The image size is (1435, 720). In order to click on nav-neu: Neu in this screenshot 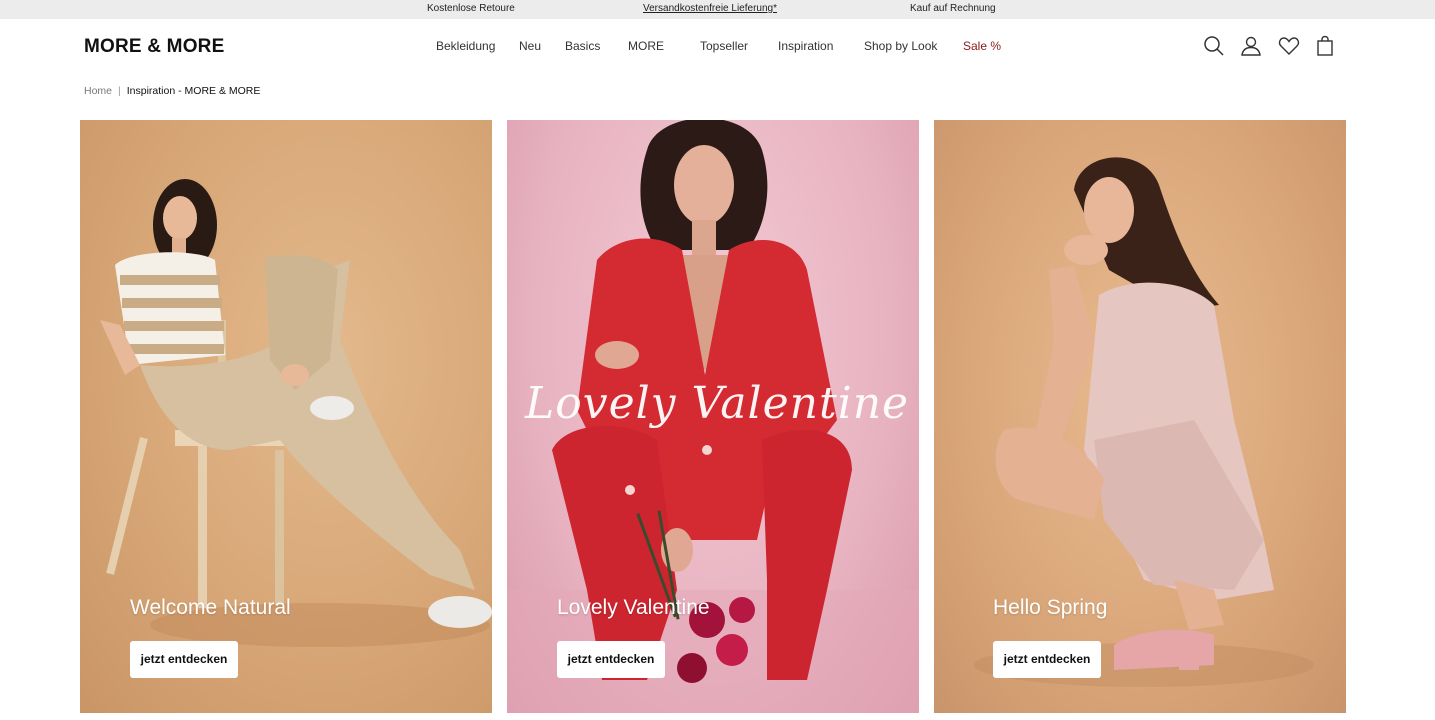, I will do `click(530, 46)`.